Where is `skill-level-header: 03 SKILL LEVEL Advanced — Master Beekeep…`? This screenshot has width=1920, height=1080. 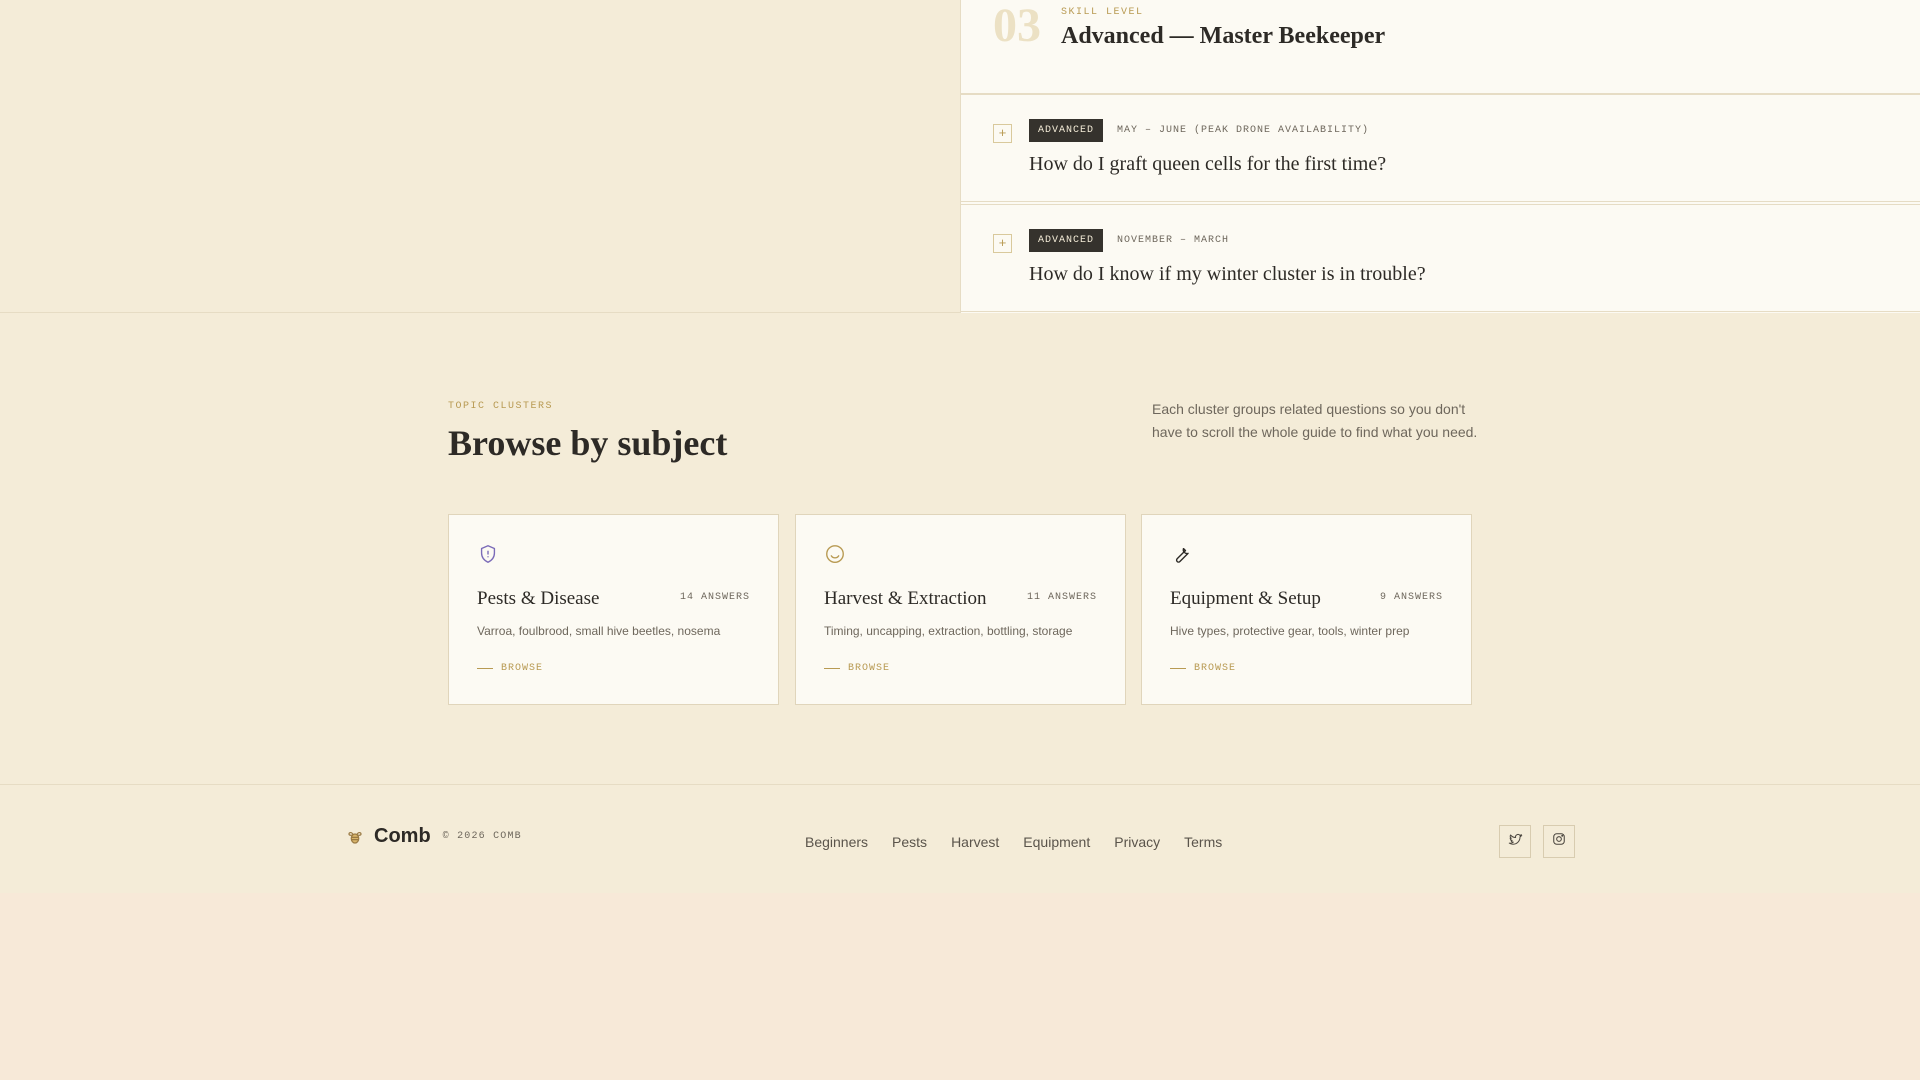
skill-level-header: 03 SKILL LEVEL Advanced — Master Beekeep… is located at coordinates (1440, 47).